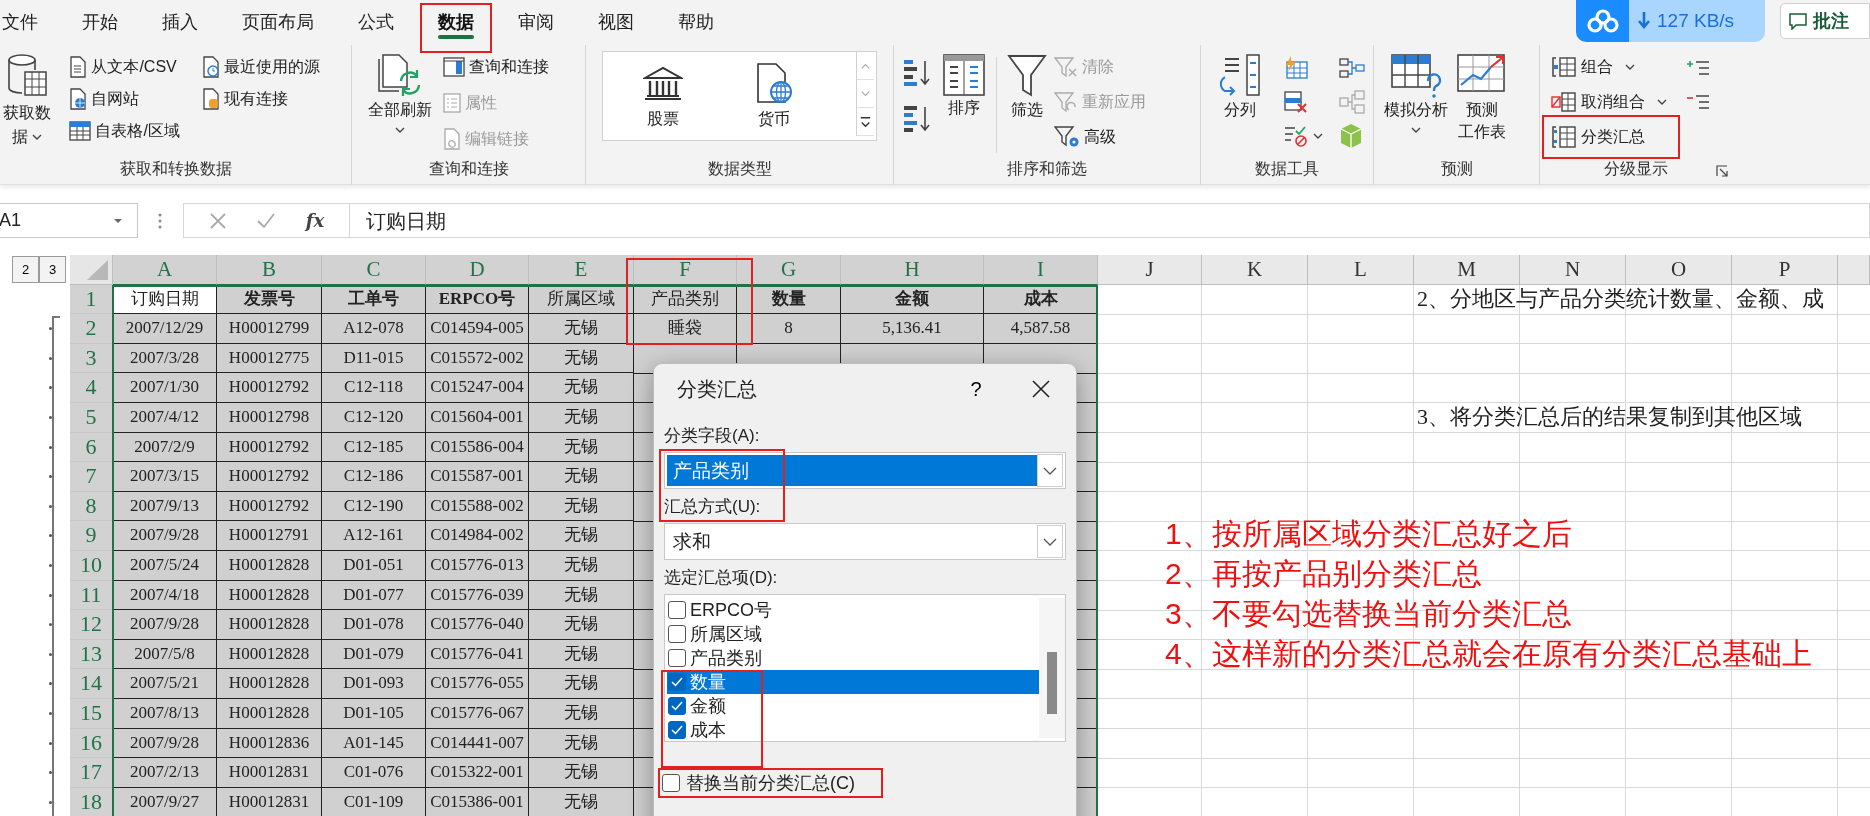  Describe the element at coordinates (1352, 68) in the screenshot. I see `consolidate-icon` at that location.